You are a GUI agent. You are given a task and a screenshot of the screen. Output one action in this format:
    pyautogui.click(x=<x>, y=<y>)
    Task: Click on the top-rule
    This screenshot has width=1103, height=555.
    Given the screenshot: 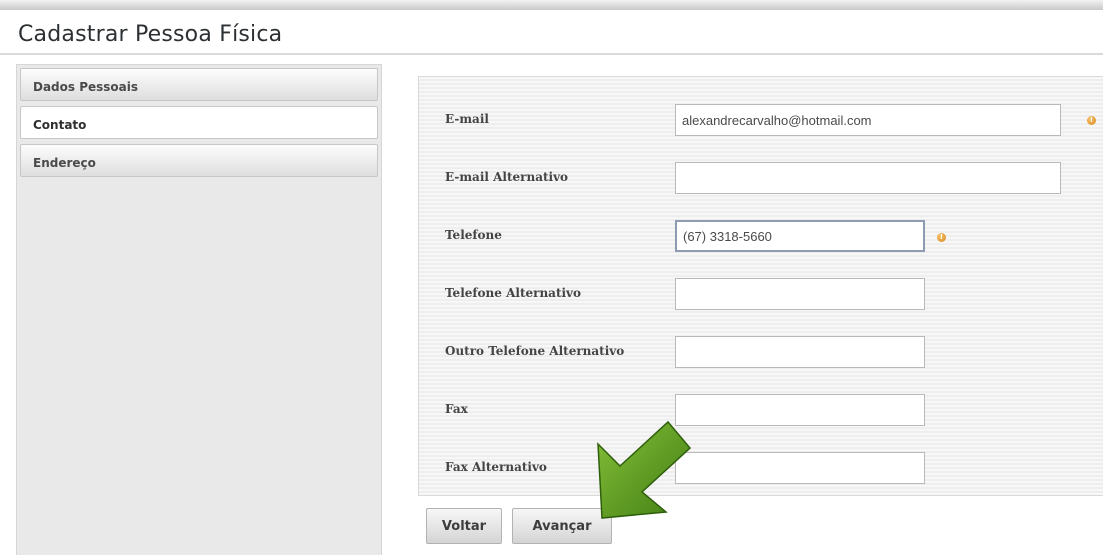 What is the action you would take?
    pyautogui.click(x=551, y=5)
    